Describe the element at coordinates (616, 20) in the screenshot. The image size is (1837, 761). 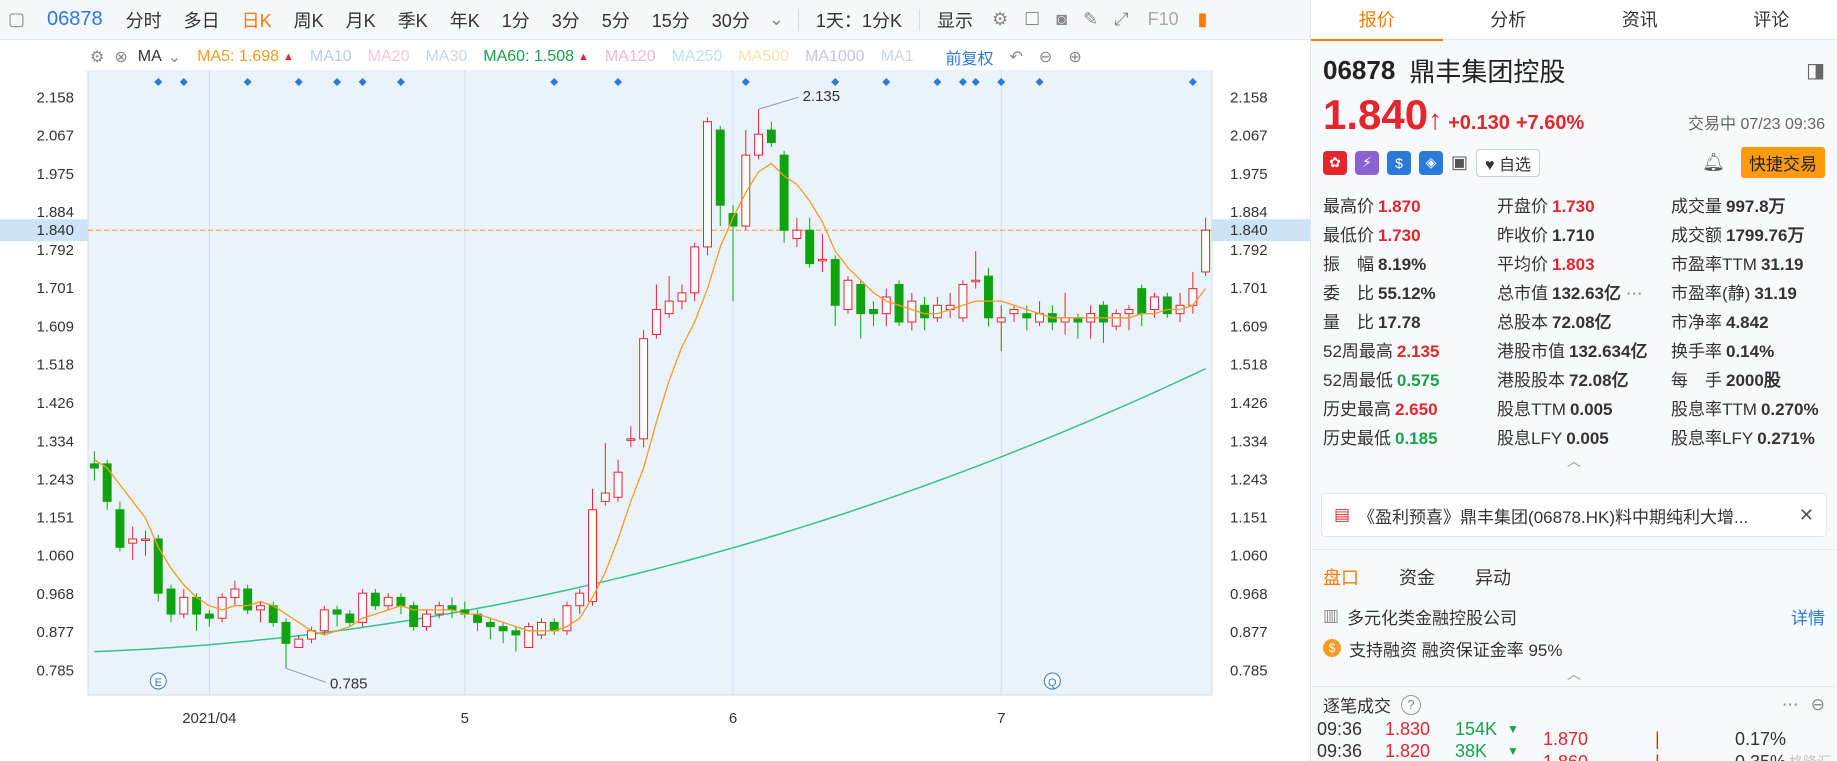
I see `period-tab-5min: 5分` at that location.